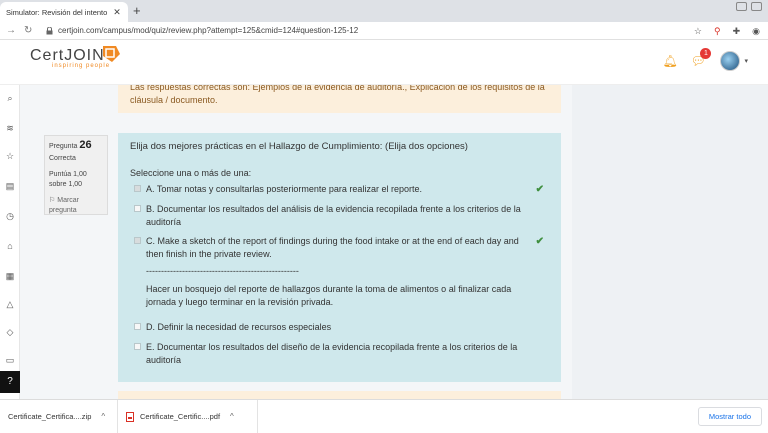 This screenshot has height=433, width=768. What do you see at coordinates (717, 31) in the screenshot?
I see `extension-icon: ⚲` at bounding box center [717, 31].